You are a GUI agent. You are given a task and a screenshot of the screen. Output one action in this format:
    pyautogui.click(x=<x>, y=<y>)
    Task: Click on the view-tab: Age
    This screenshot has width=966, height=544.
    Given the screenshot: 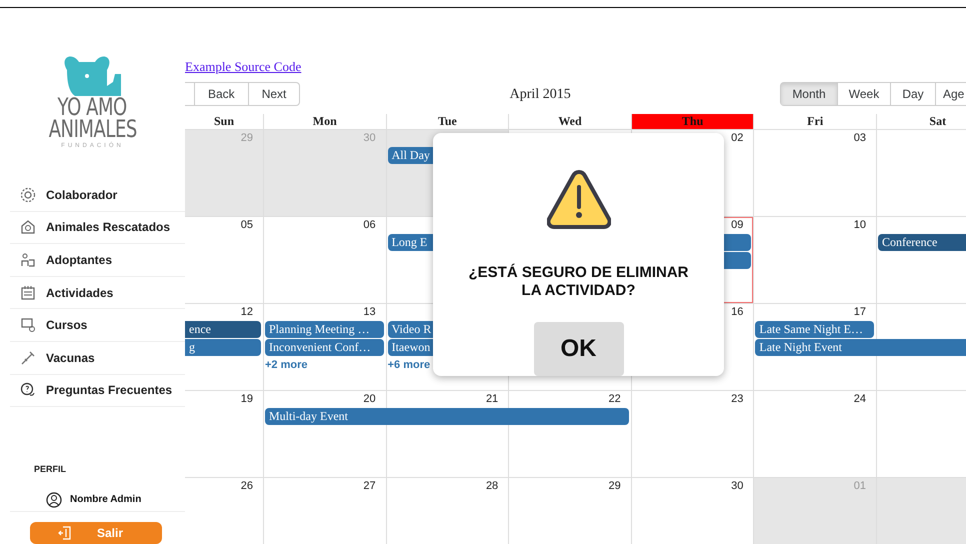 What is the action you would take?
    pyautogui.click(x=950, y=94)
    